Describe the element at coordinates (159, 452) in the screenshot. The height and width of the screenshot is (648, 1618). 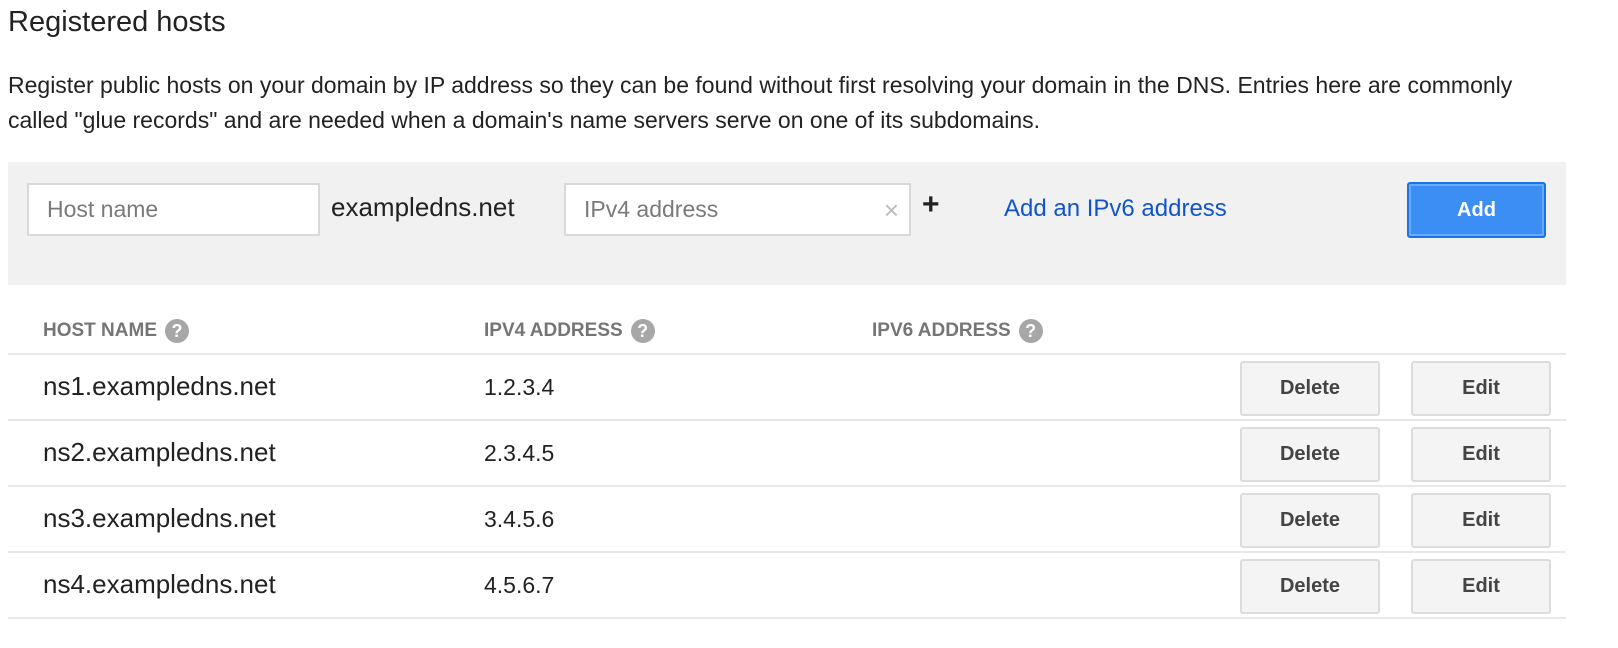
I see `host-name-cell: ns2.exampledns.net` at that location.